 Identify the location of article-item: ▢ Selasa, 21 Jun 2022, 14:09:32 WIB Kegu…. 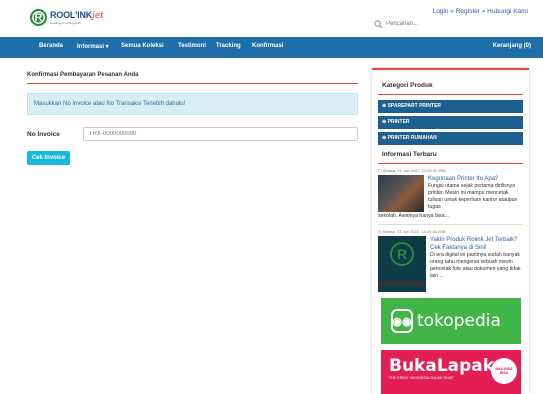
(450, 193).